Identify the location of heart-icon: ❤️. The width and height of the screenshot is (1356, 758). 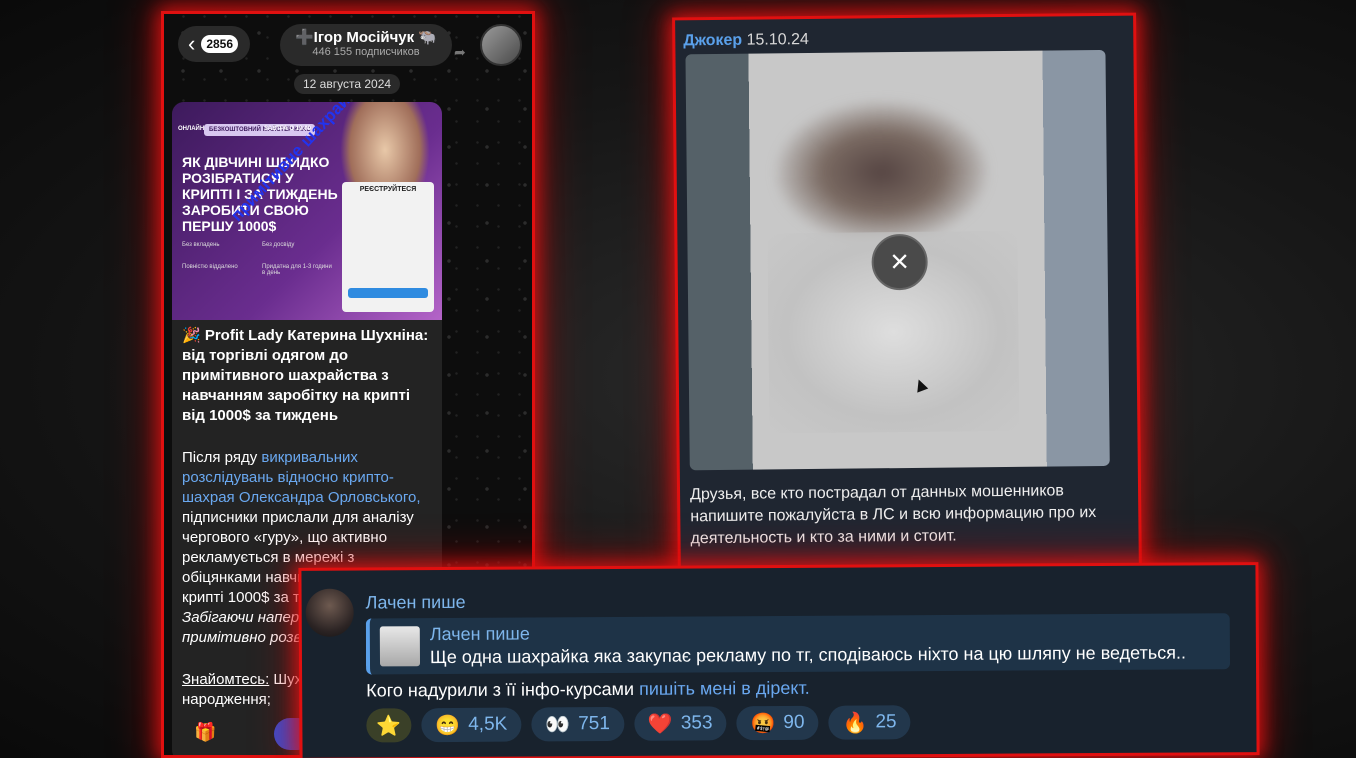
(660, 724).